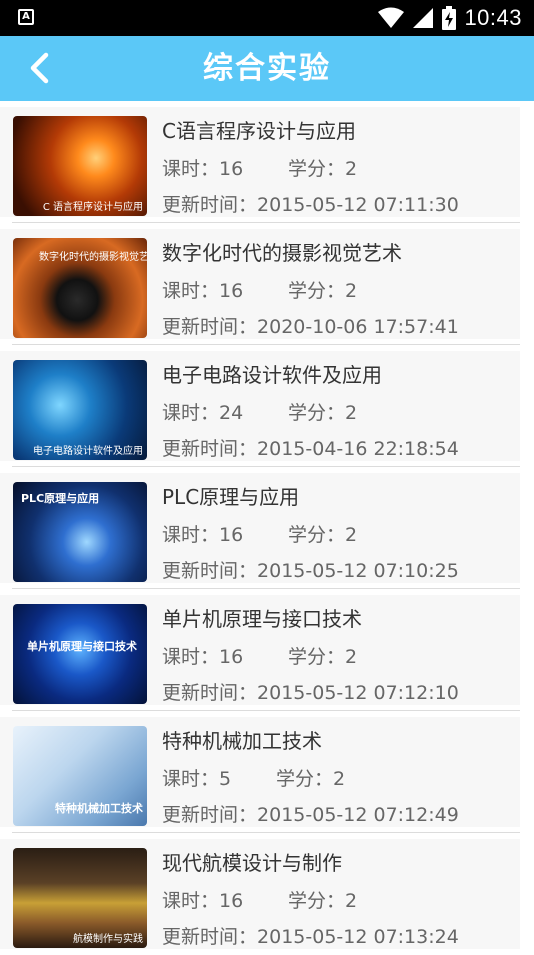 The image size is (534, 955). What do you see at coordinates (92, 207) in the screenshot?
I see `thumbnail-caption: C 语言程序设计与应用` at bounding box center [92, 207].